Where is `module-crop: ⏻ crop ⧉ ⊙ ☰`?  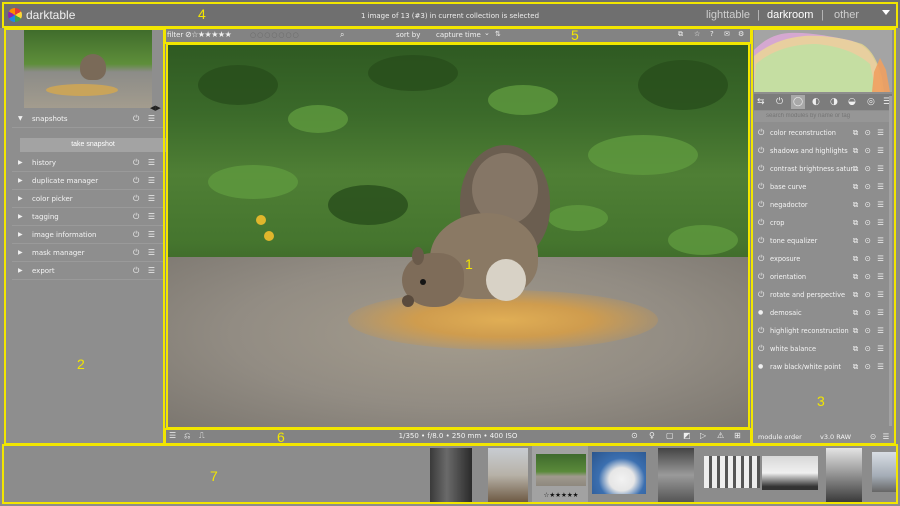
module-crop: ⏻ crop ⧉ ⊙ ☰ is located at coordinates (823, 223).